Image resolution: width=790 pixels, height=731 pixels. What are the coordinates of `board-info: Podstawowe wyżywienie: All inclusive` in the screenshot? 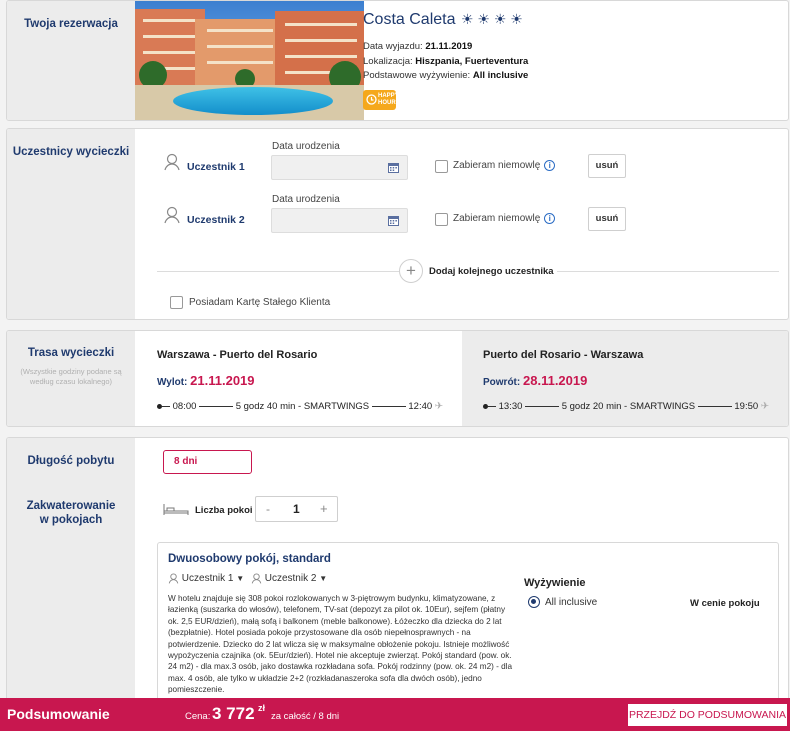 It's located at (445, 75).